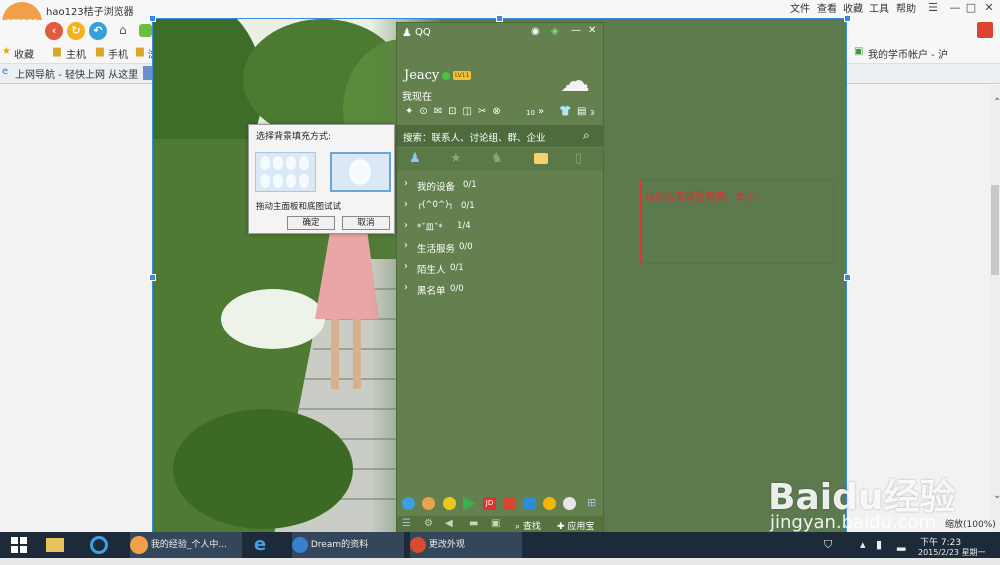 Image resolution: width=1000 pixels, height=565 pixels. Describe the element at coordinates (847, 277) in the screenshot. I see `resize-handle-right` at that location.